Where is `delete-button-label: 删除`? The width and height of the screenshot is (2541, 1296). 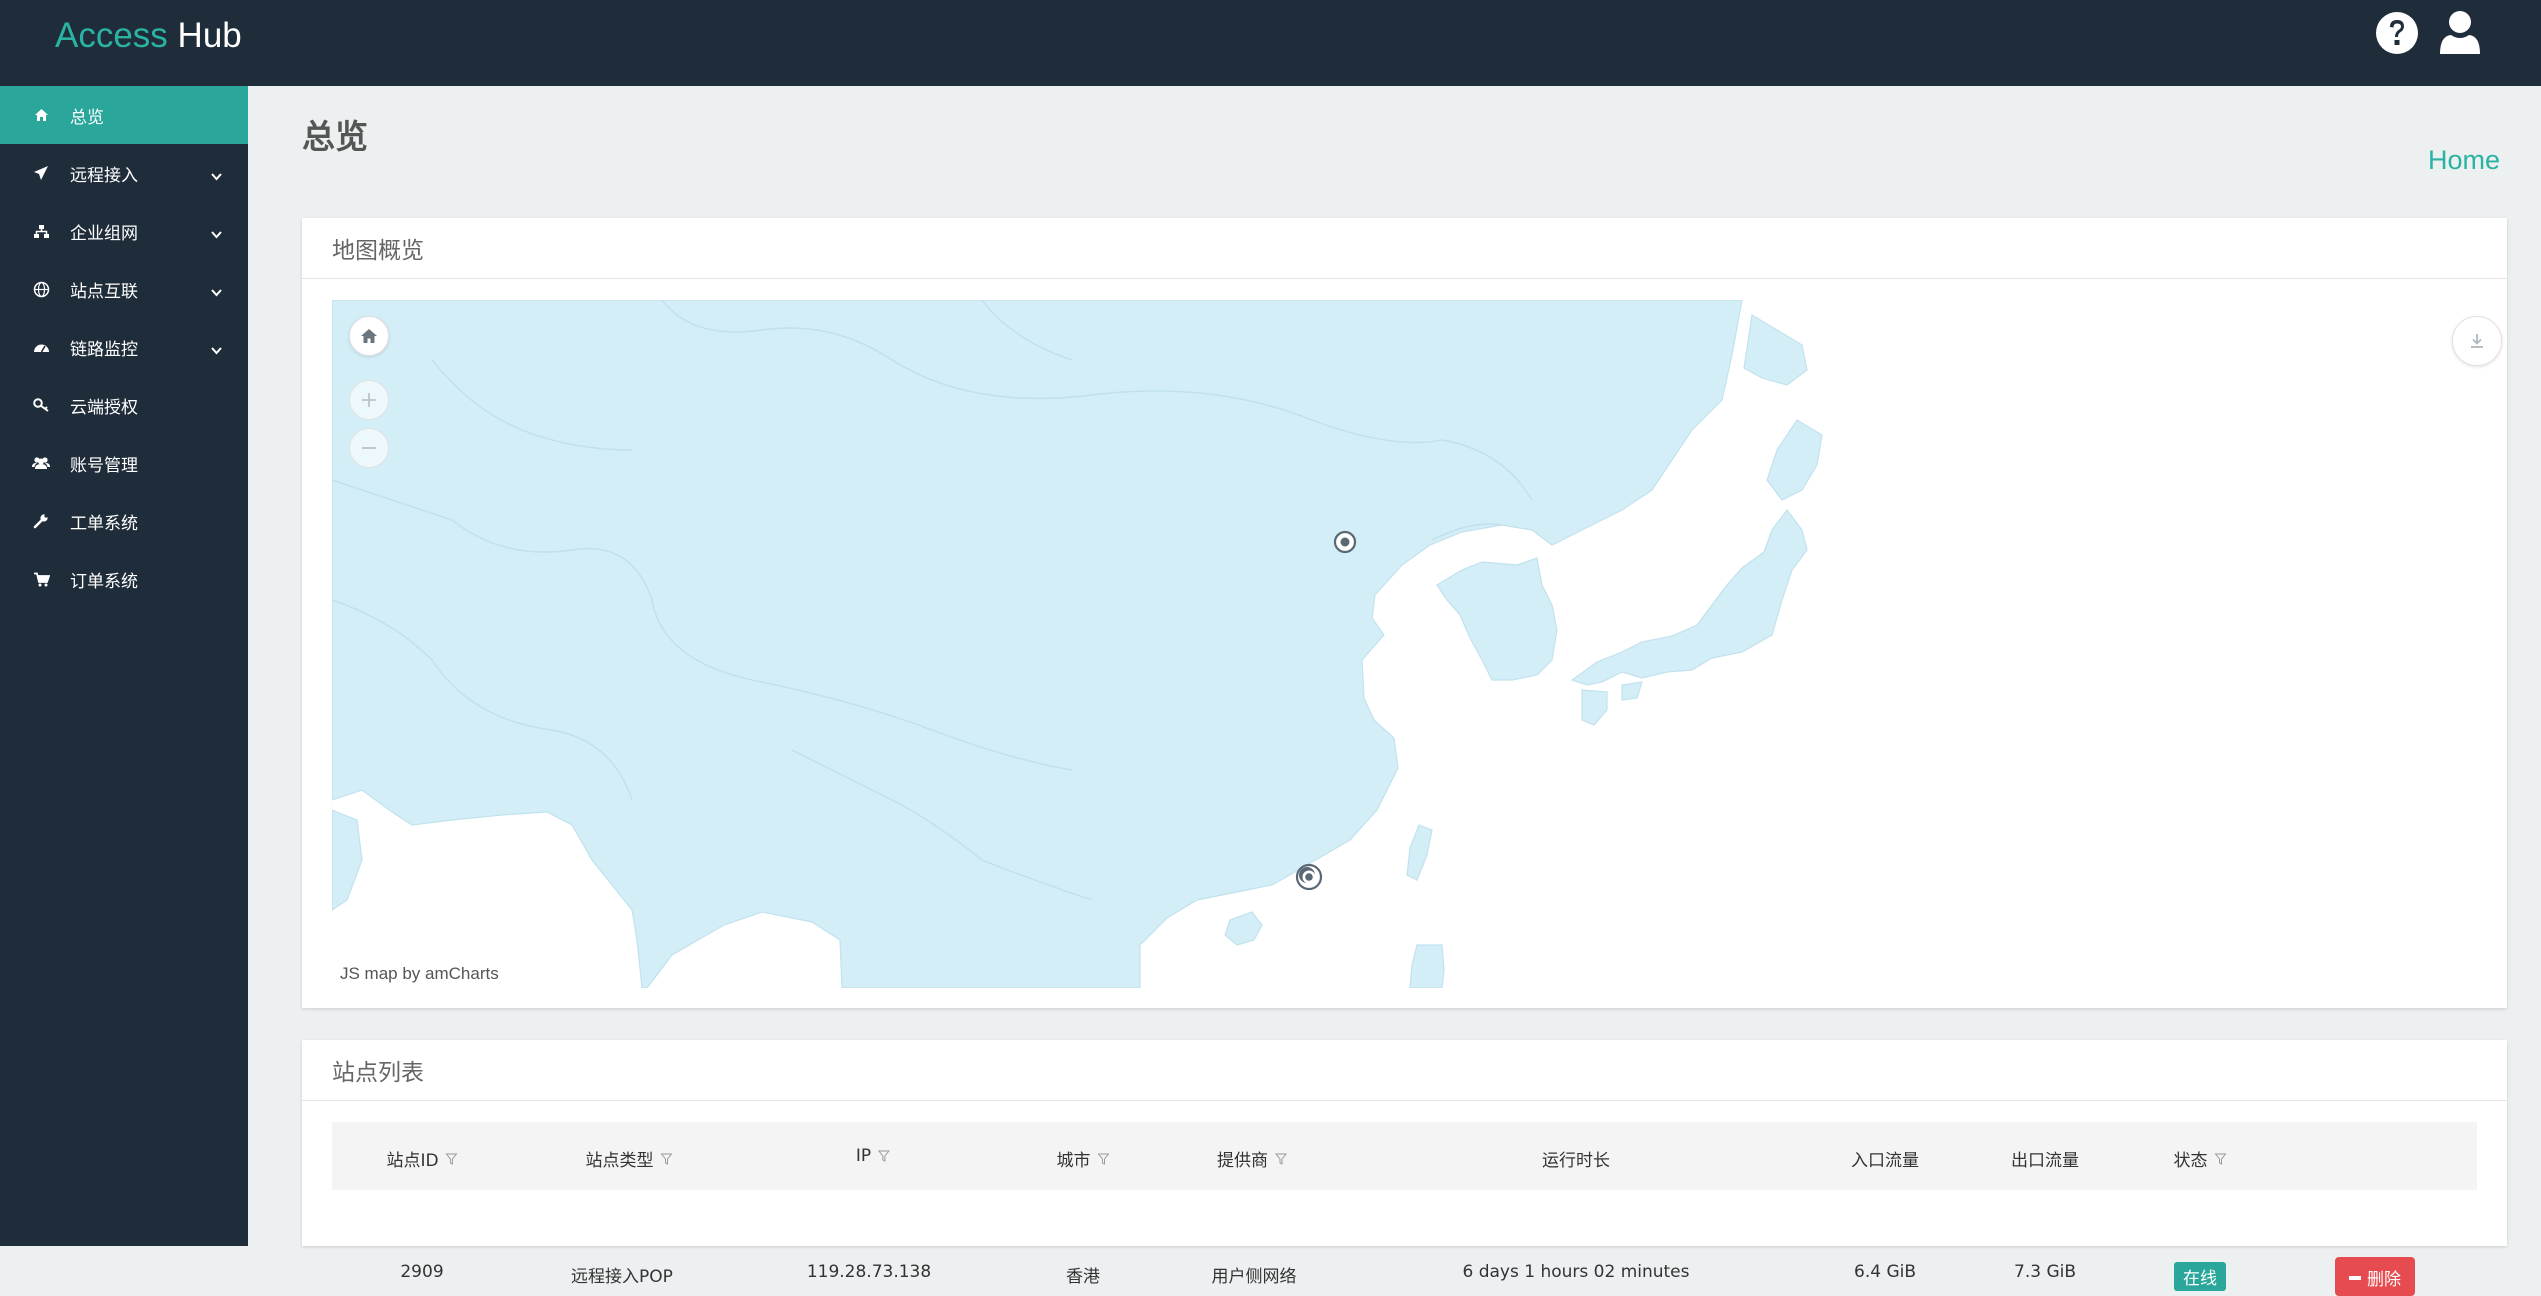 delete-button-label: 删除 is located at coordinates (2384, 1280).